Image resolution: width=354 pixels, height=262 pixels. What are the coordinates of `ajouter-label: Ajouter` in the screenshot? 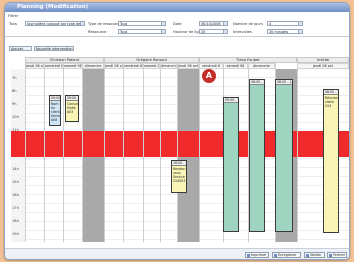 It's located at (17, 49).